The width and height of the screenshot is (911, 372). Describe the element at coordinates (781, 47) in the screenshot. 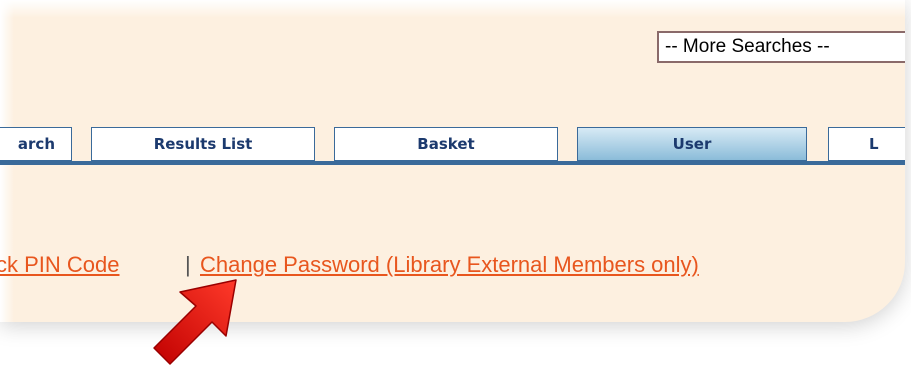

I see `more-searches-select: -- More Searches --` at that location.